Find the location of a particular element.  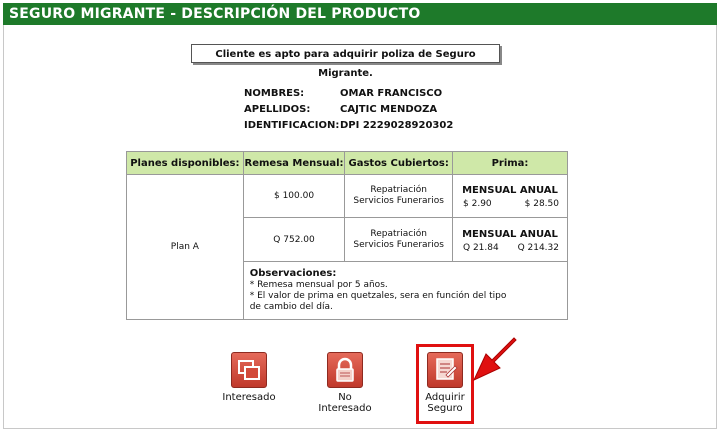

prima-values: Q 21.84 Q 214.32 is located at coordinates (510, 246).